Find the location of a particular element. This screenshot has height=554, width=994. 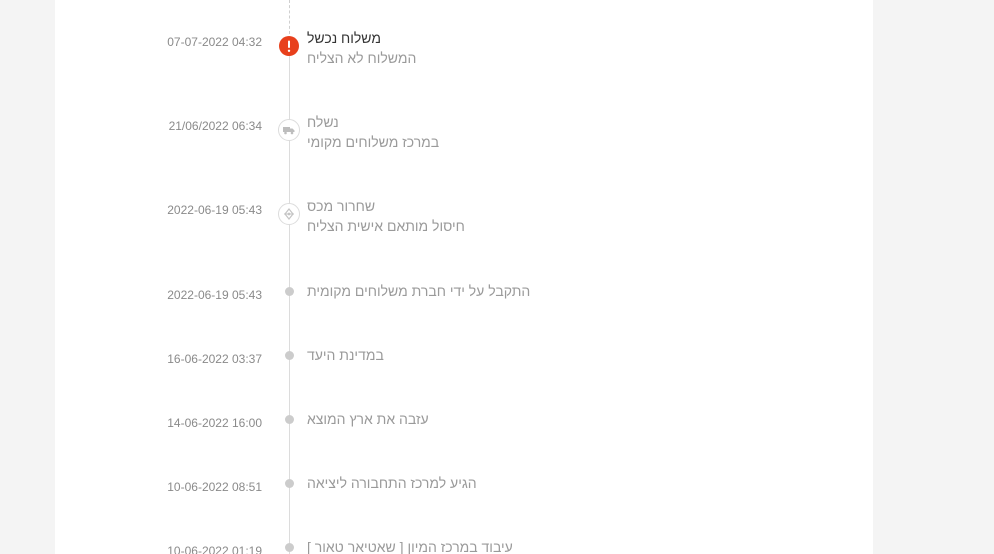

event-date: 16-06-2022 03:37 is located at coordinates (214, 359).